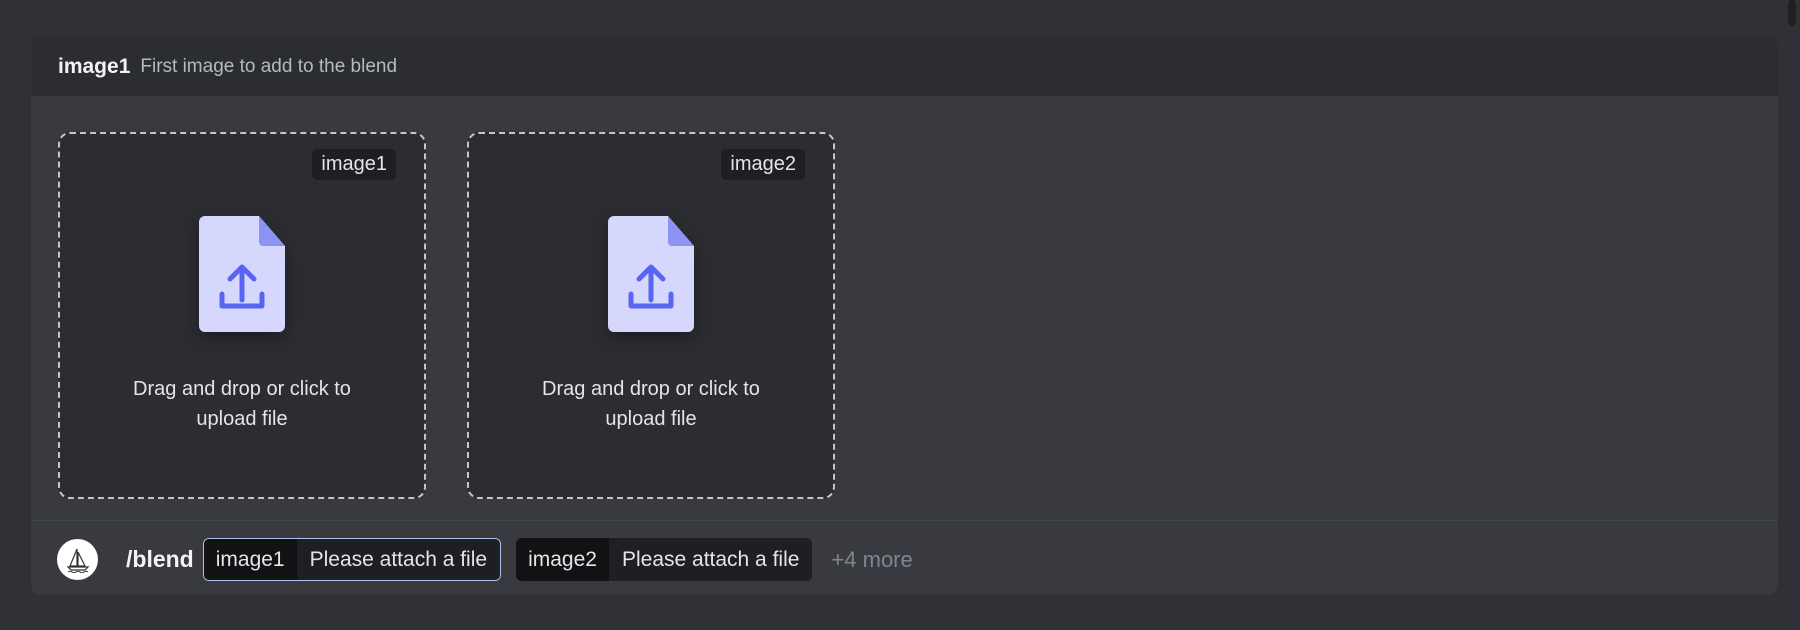 This screenshot has height=630, width=1800. What do you see at coordinates (354, 164) in the screenshot?
I see `upload-tag: image1` at bounding box center [354, 164].